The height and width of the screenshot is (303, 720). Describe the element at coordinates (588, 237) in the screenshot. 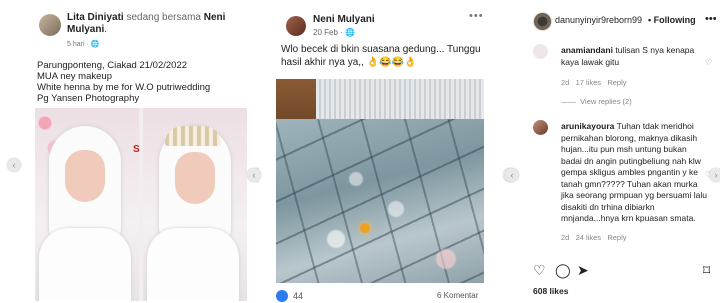

I see `comment-likes: 24 likes` at that location.